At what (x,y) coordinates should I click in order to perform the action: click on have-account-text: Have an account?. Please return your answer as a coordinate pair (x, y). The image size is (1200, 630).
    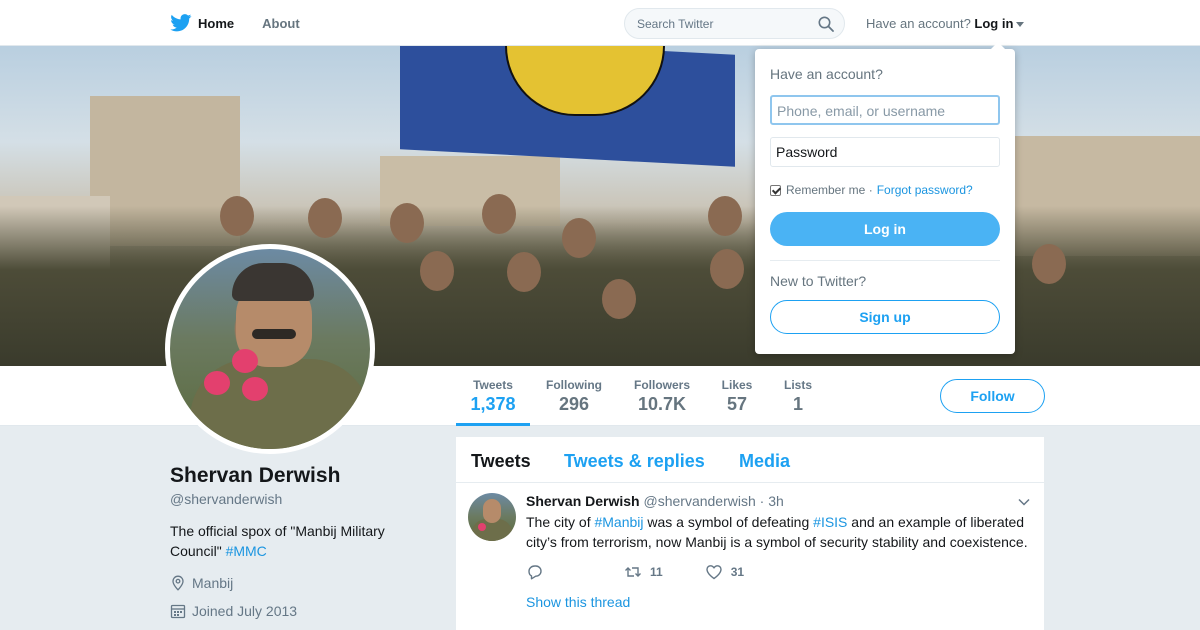
    Looking at the image, I should click on (918, 23).